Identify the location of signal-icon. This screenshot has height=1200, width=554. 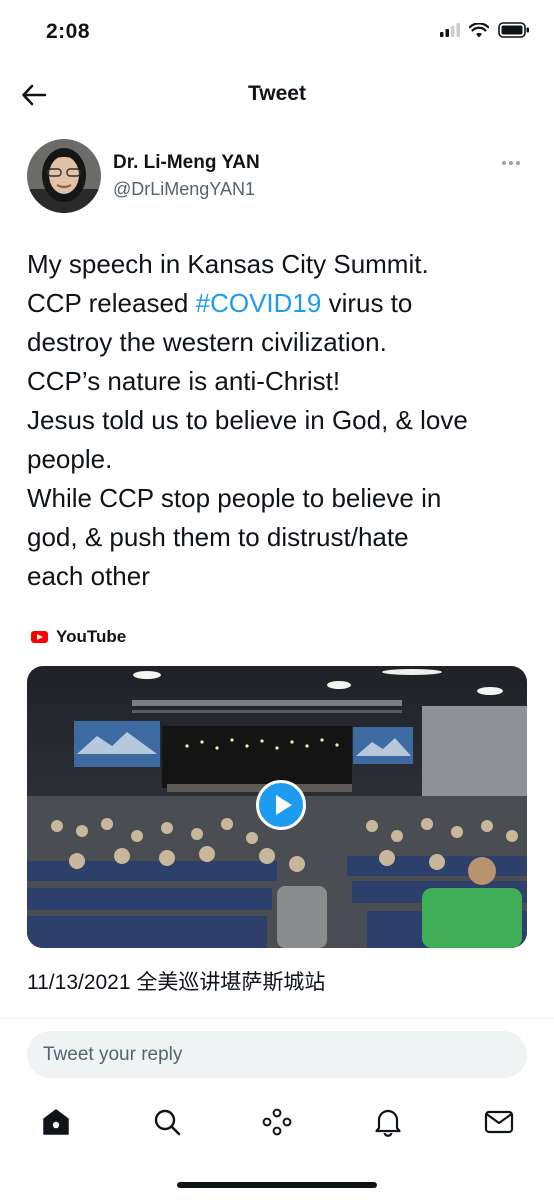
(450, 30).